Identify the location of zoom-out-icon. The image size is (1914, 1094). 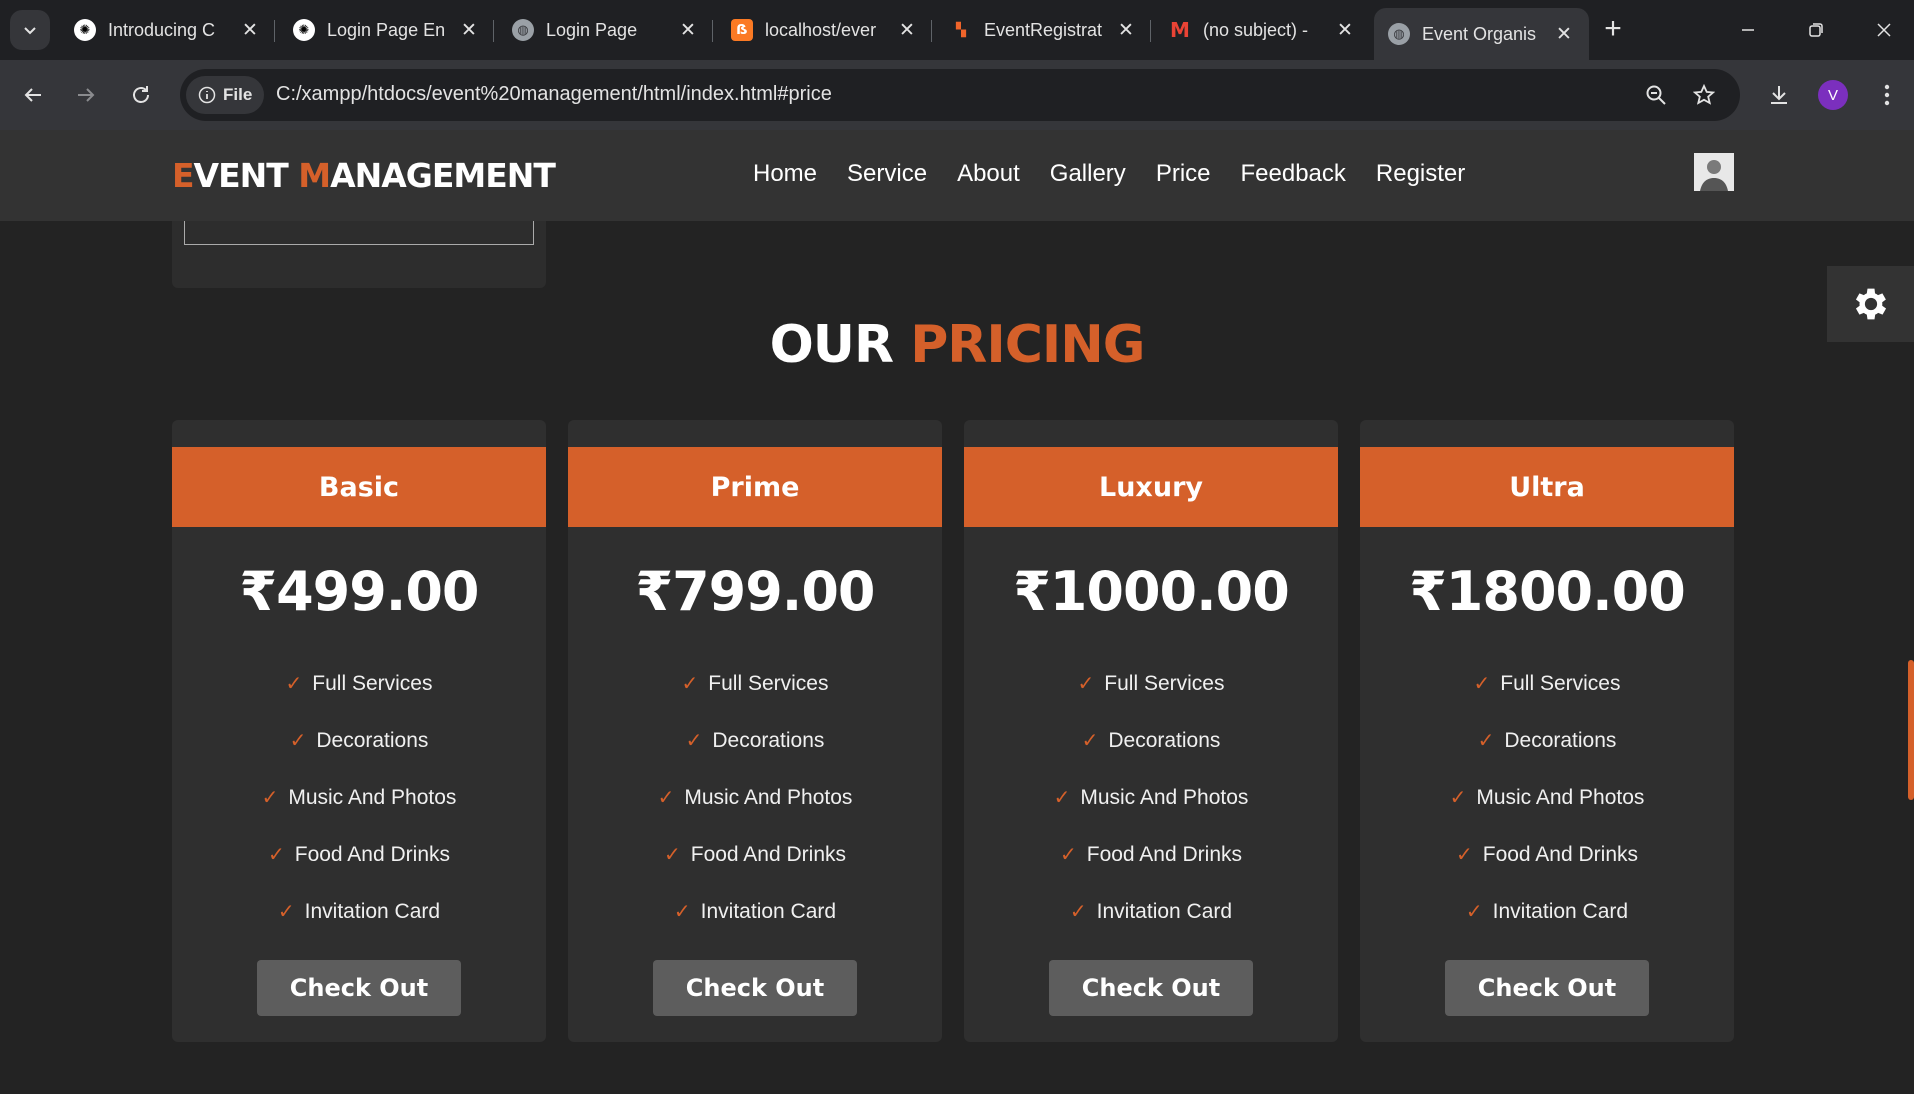
(1656, 95).